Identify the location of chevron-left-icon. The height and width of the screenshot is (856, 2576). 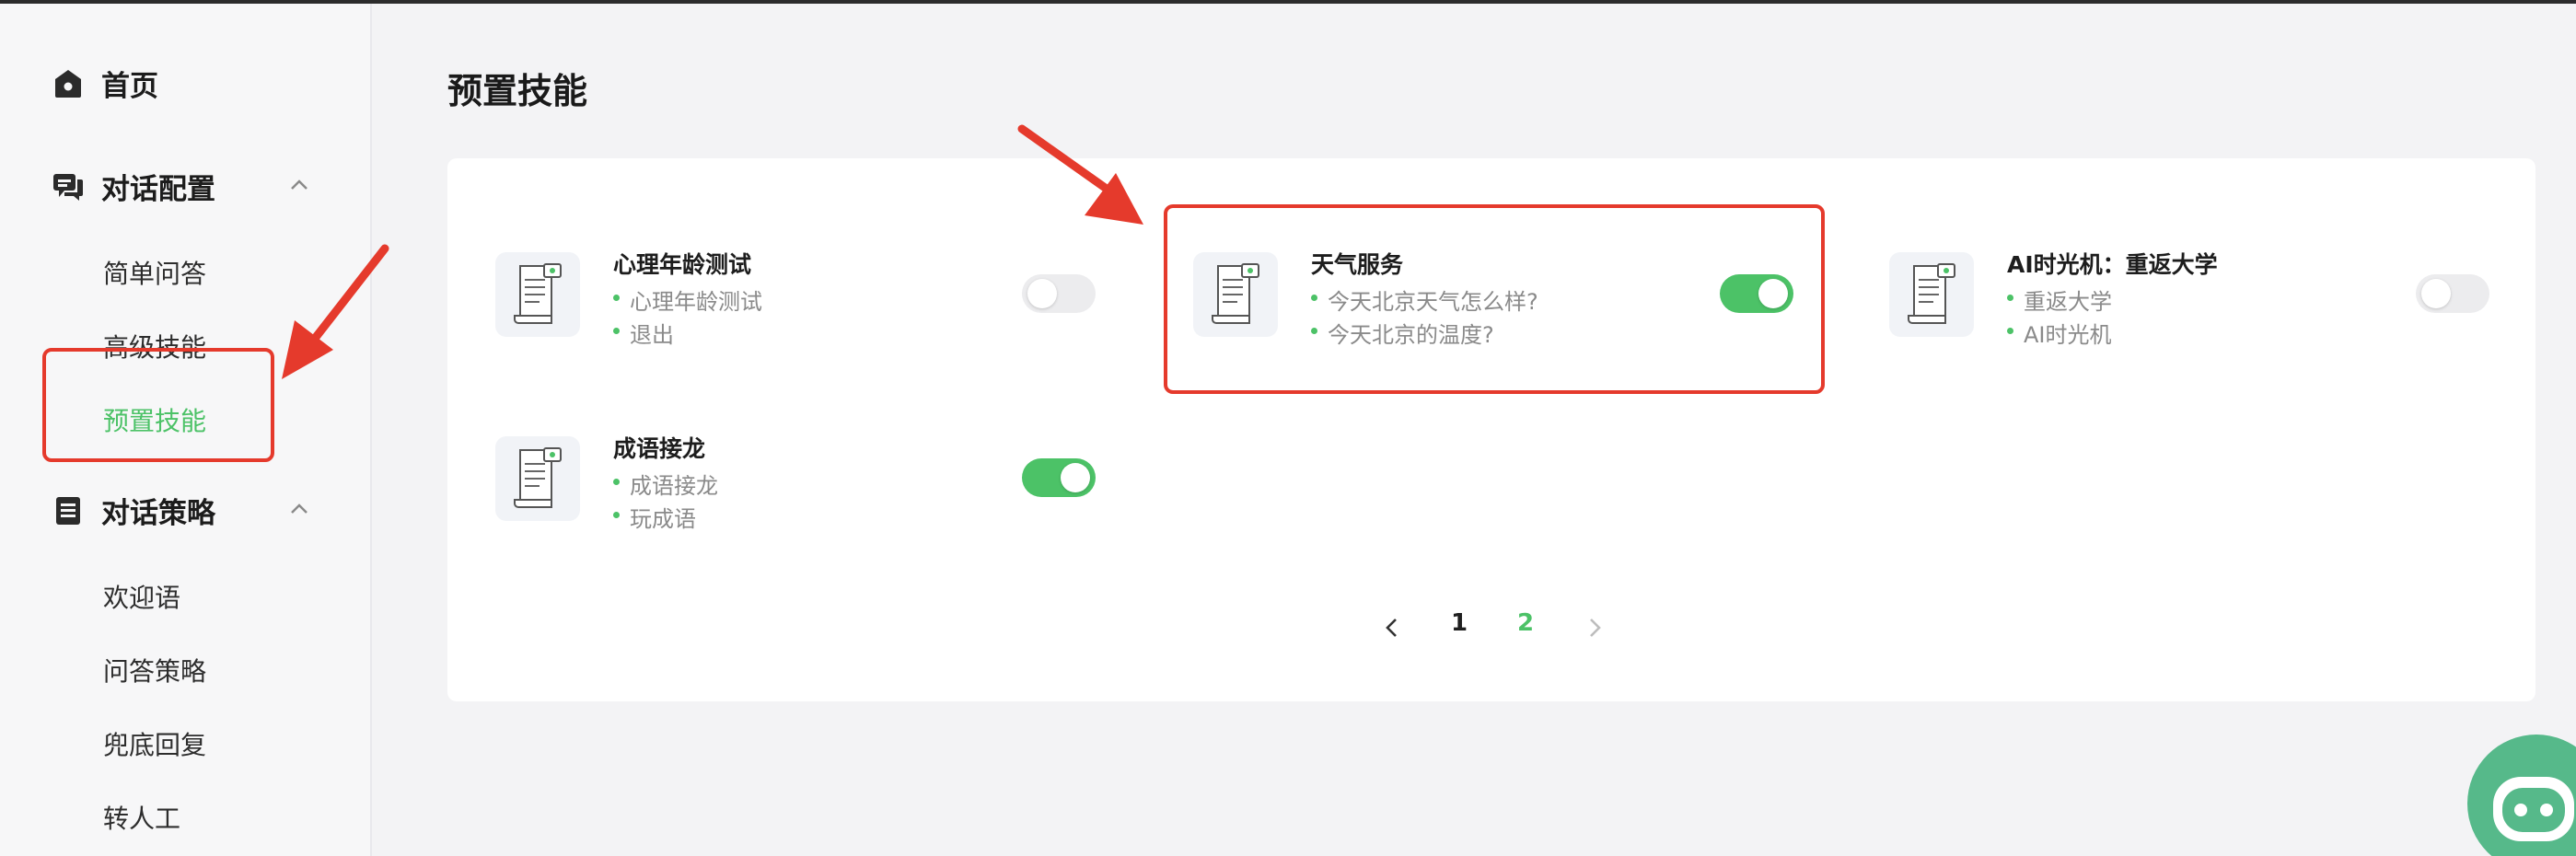
(1392, 628).